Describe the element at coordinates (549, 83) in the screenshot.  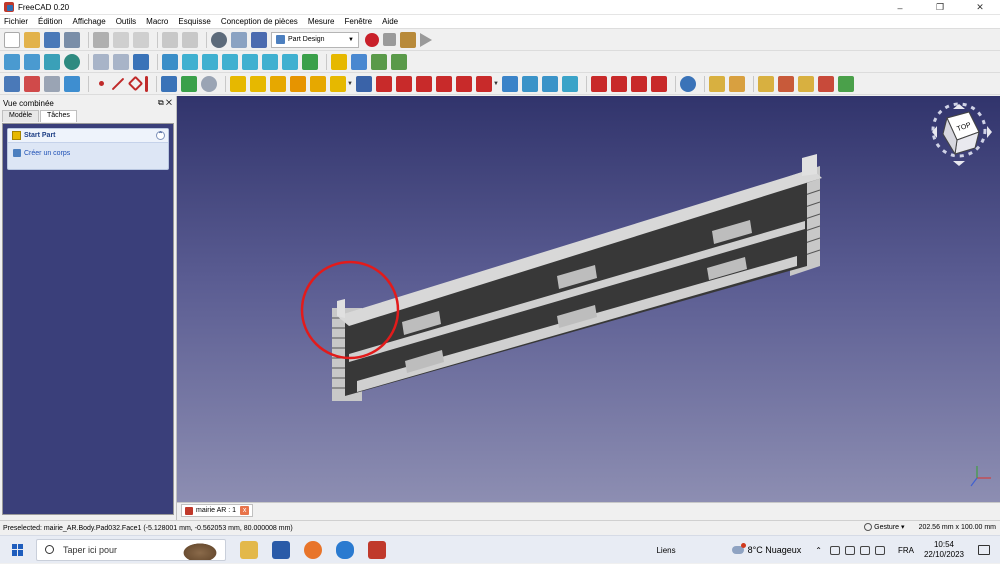
I see `polar-pattern-icon` at that location.